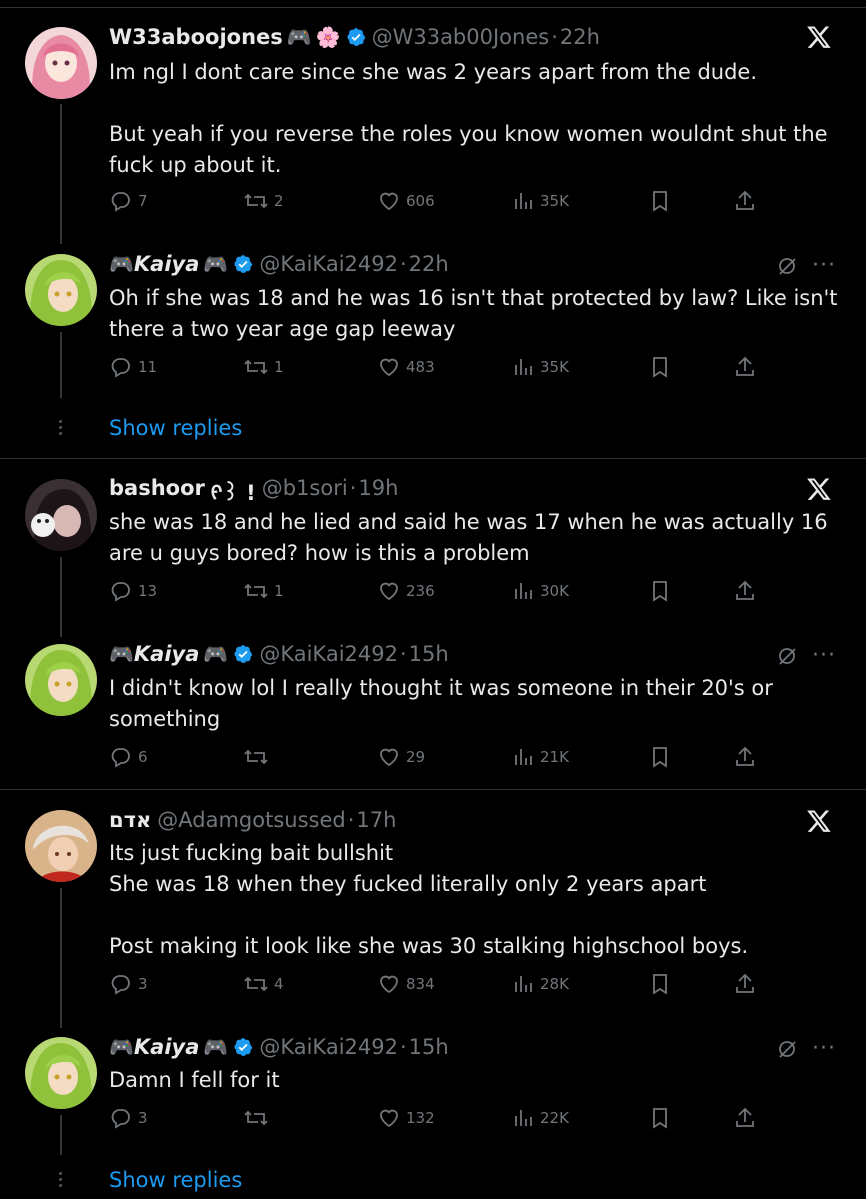  What do you see at coordinates (263, 201) in the screenshot?
I see `repost-button: 2` at bounding box center [263, 201].